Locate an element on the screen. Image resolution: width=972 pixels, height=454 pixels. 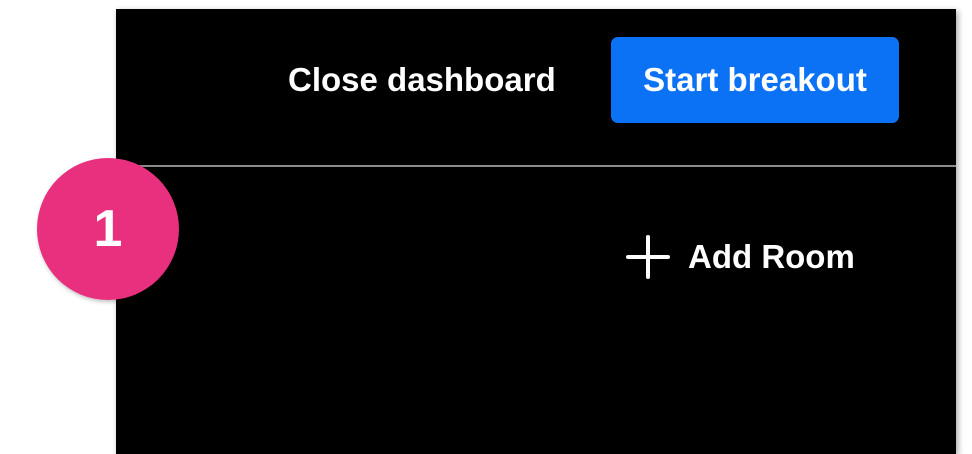
step-number-badge: 1 is located at coordinates (108, 229).